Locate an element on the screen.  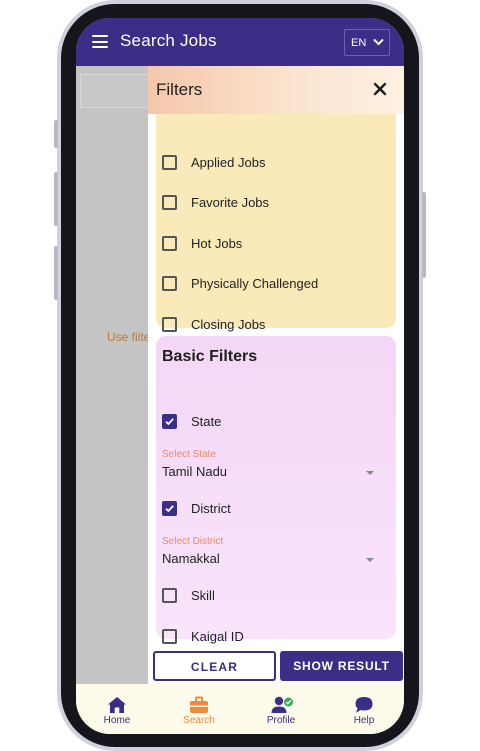
nav-label: Help is located at coordinates (364, 720).